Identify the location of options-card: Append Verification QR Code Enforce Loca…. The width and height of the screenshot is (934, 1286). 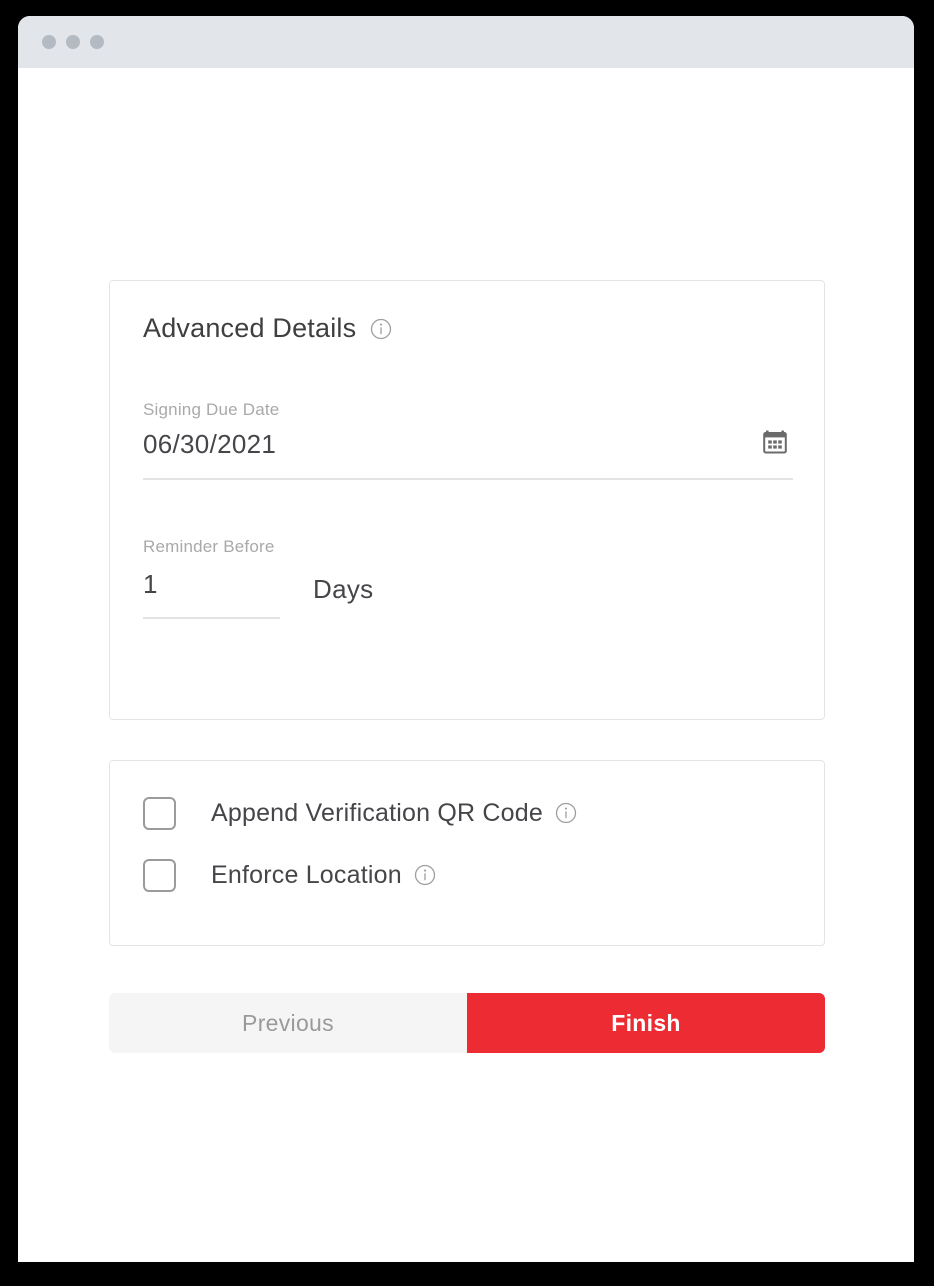
(467, 853).